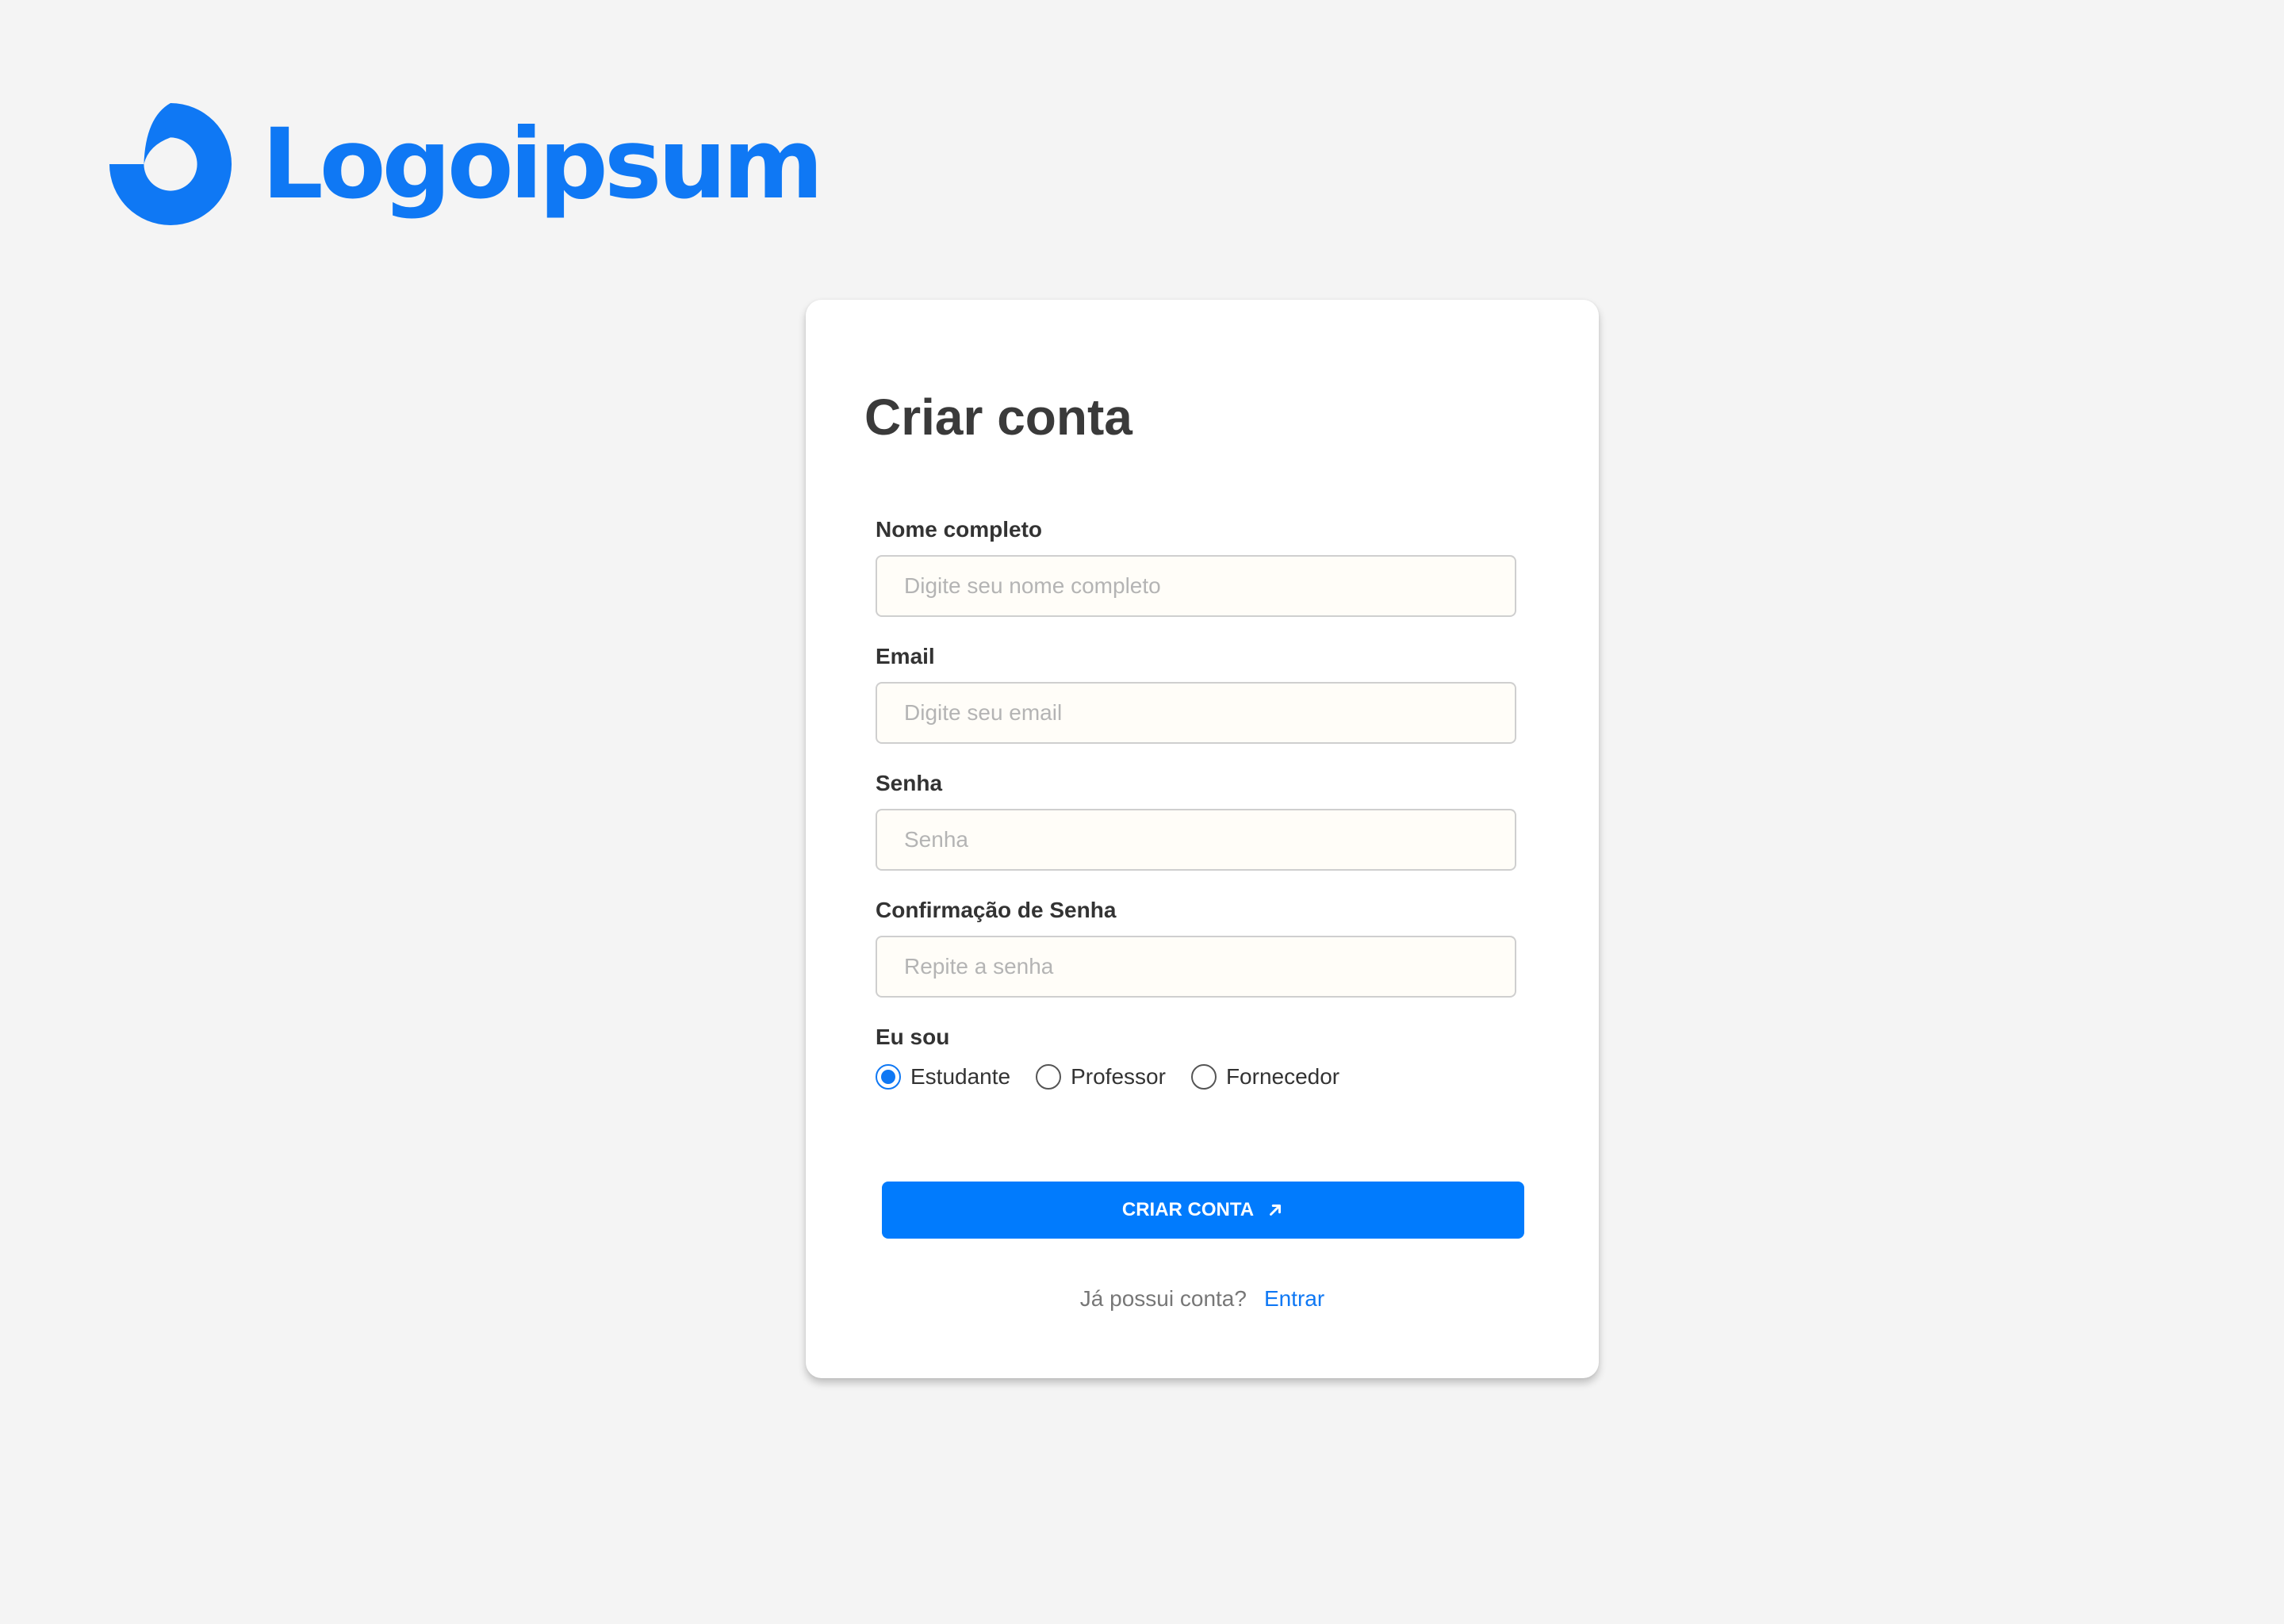 This screenshot has width=2284, height=1624. Describe the element at coordinates (1188, 1209) in the screenshot. I see `create-account-label: CRIAR CONTA` at that location.